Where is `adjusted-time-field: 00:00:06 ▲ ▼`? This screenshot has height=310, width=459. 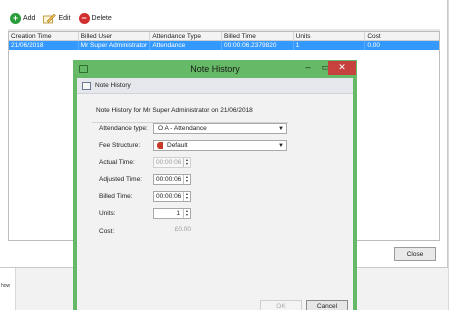 adjusted-time-field: 00:00:06 ▲ ▼ is located at coordinates (172, 179).